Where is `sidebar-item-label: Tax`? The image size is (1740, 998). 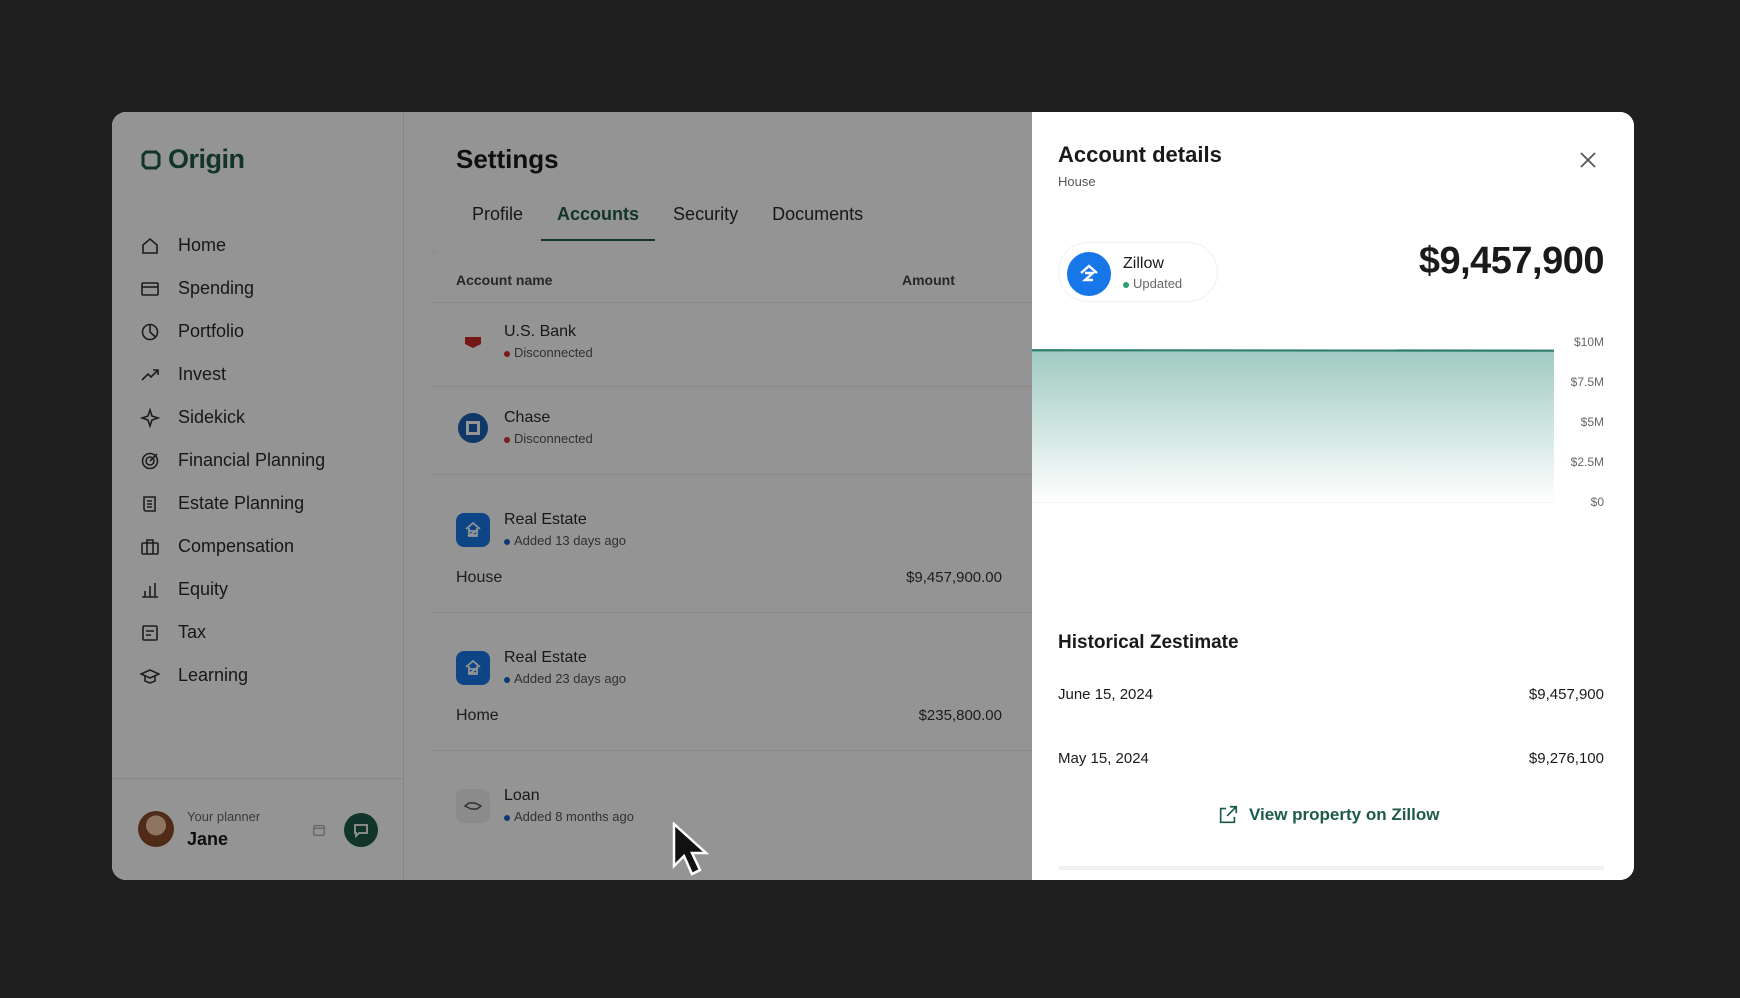
sidebar-item-label: Tax is located at coordinates (192, 632).